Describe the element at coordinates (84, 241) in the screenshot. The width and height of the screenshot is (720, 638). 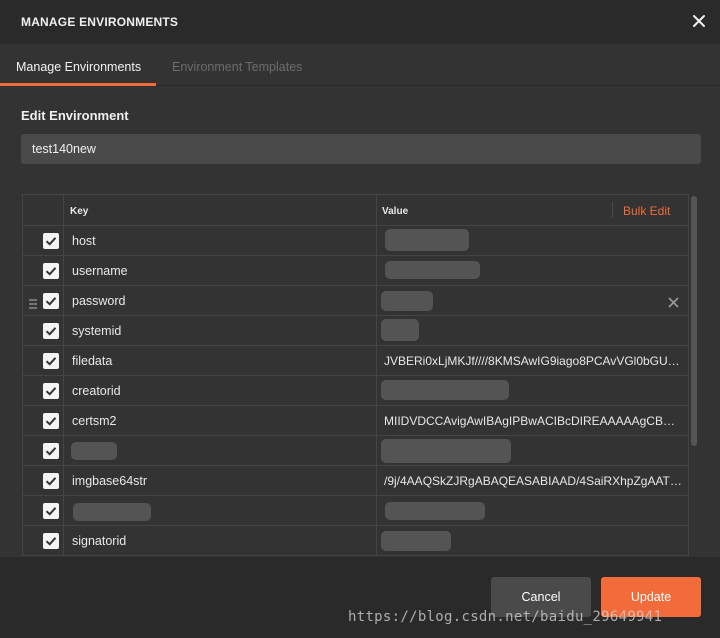
I see `row-key: host` at that location.